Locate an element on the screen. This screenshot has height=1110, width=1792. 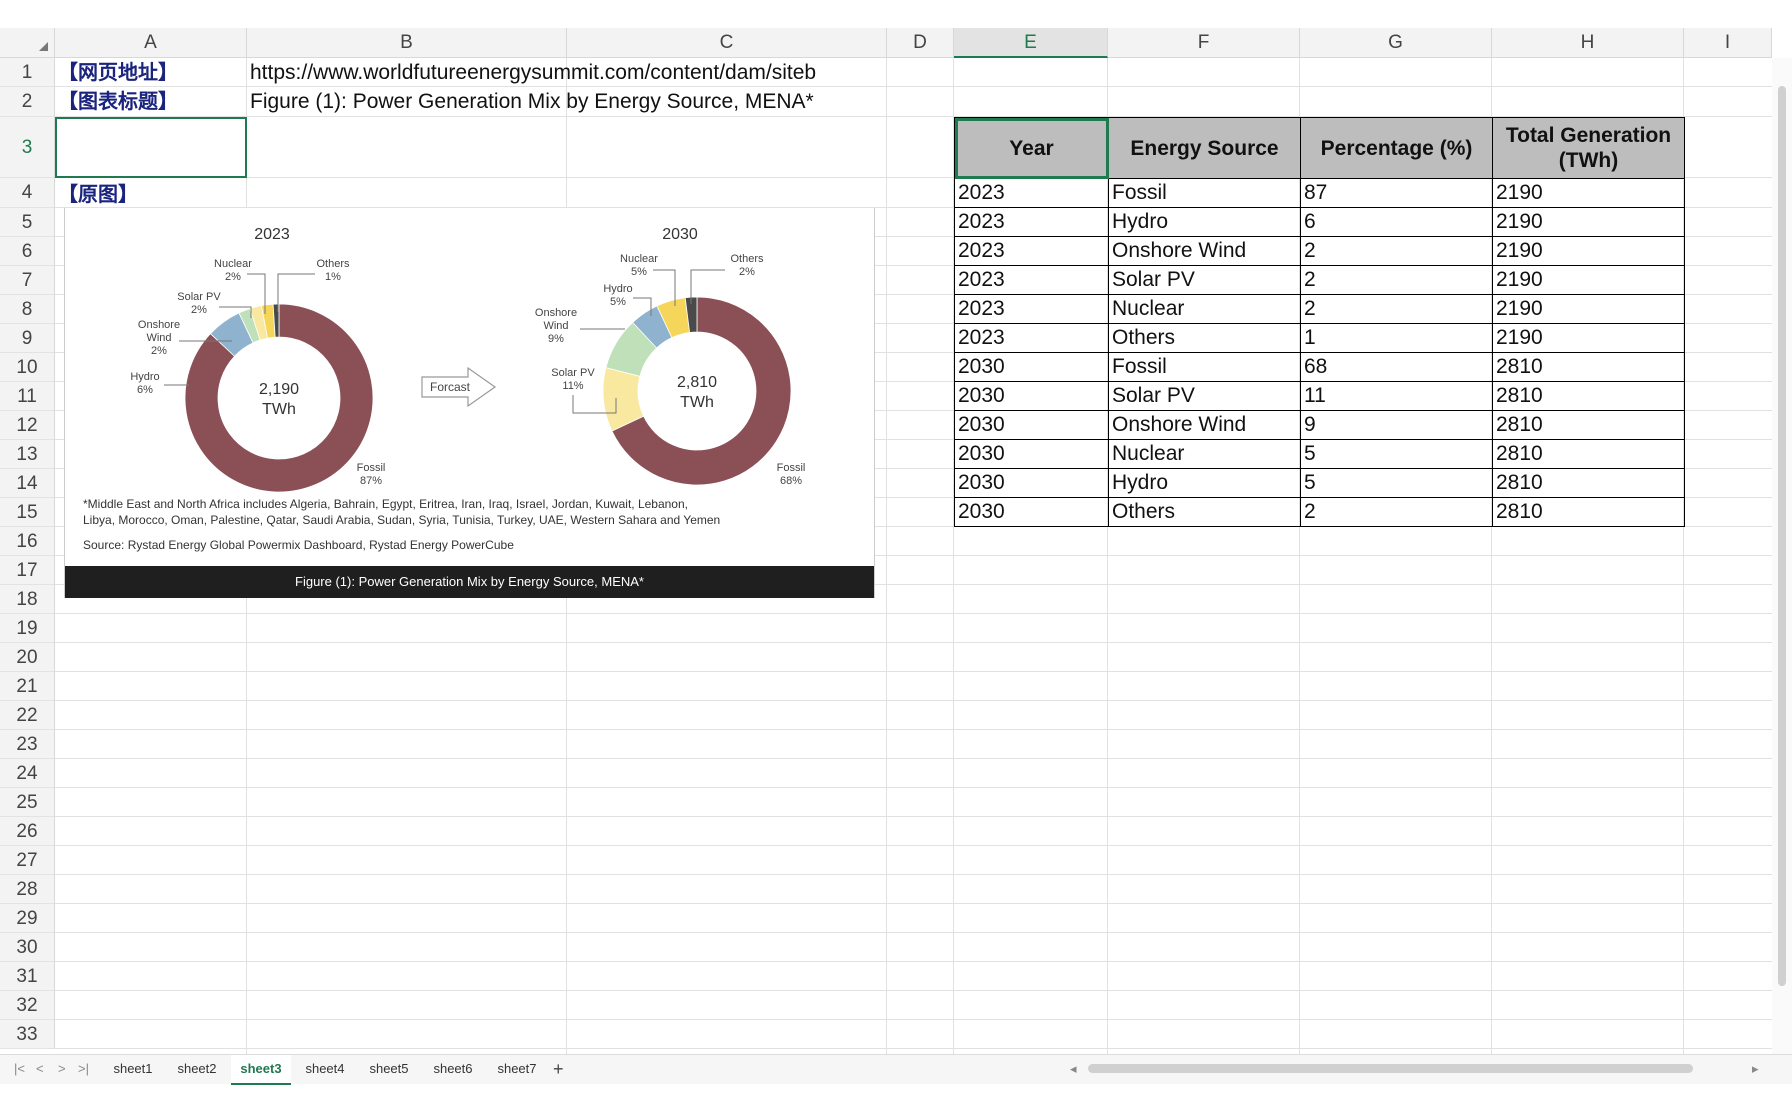
col-header-f: F is located at coordinates (1204, 43).